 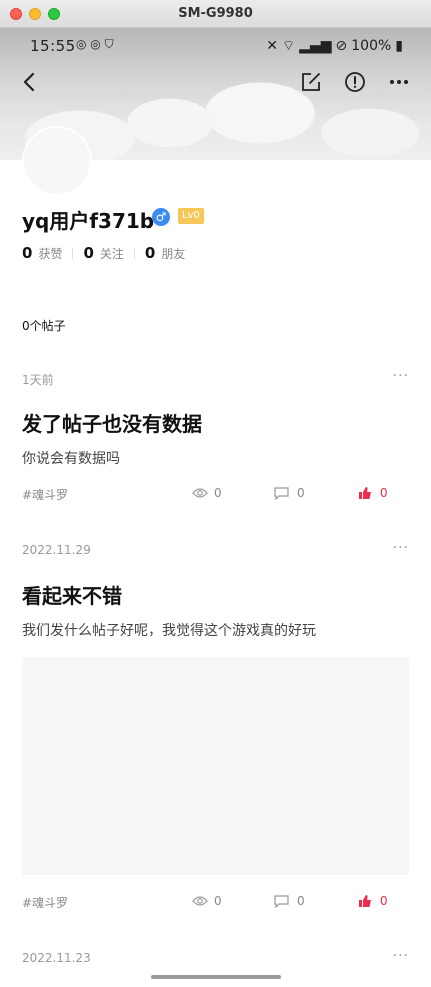 I want to click on profile-stats: 0 获赞 0 关注 0 朋友, so click(x=103, y=253).